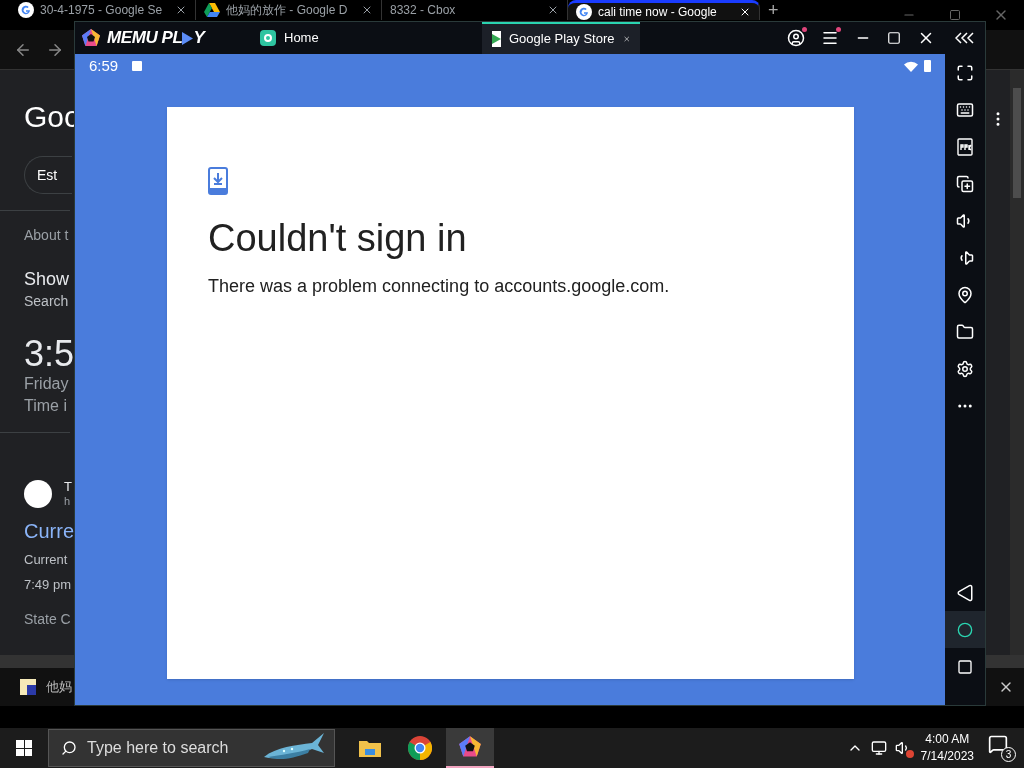 The image size is (1024, 768). What do you see at coordinates (68, 501) in the screenshot?
I see `site-url: h` at bounding box center [68, 501].